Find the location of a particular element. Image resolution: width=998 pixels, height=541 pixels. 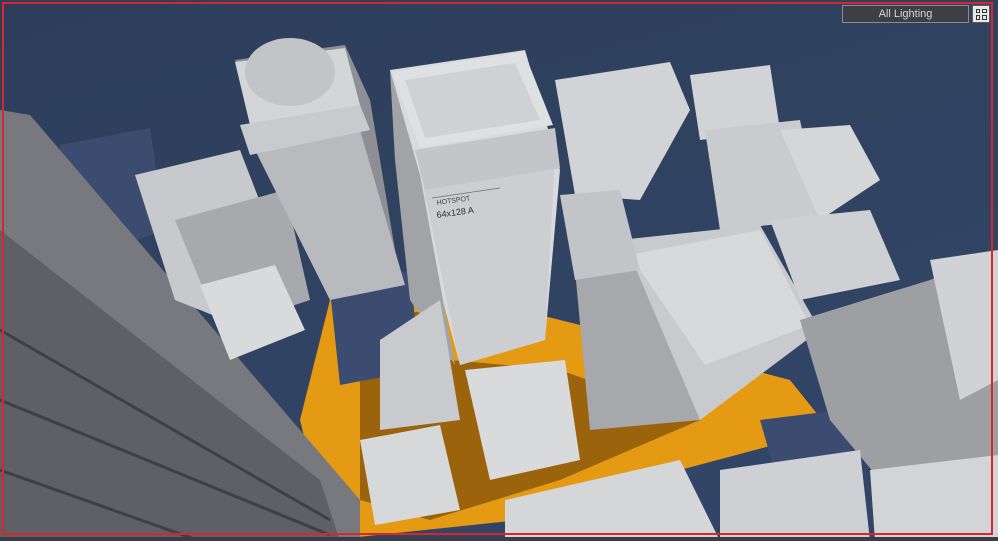

viewport-bottom-edge is located at coordinates (499, 539).